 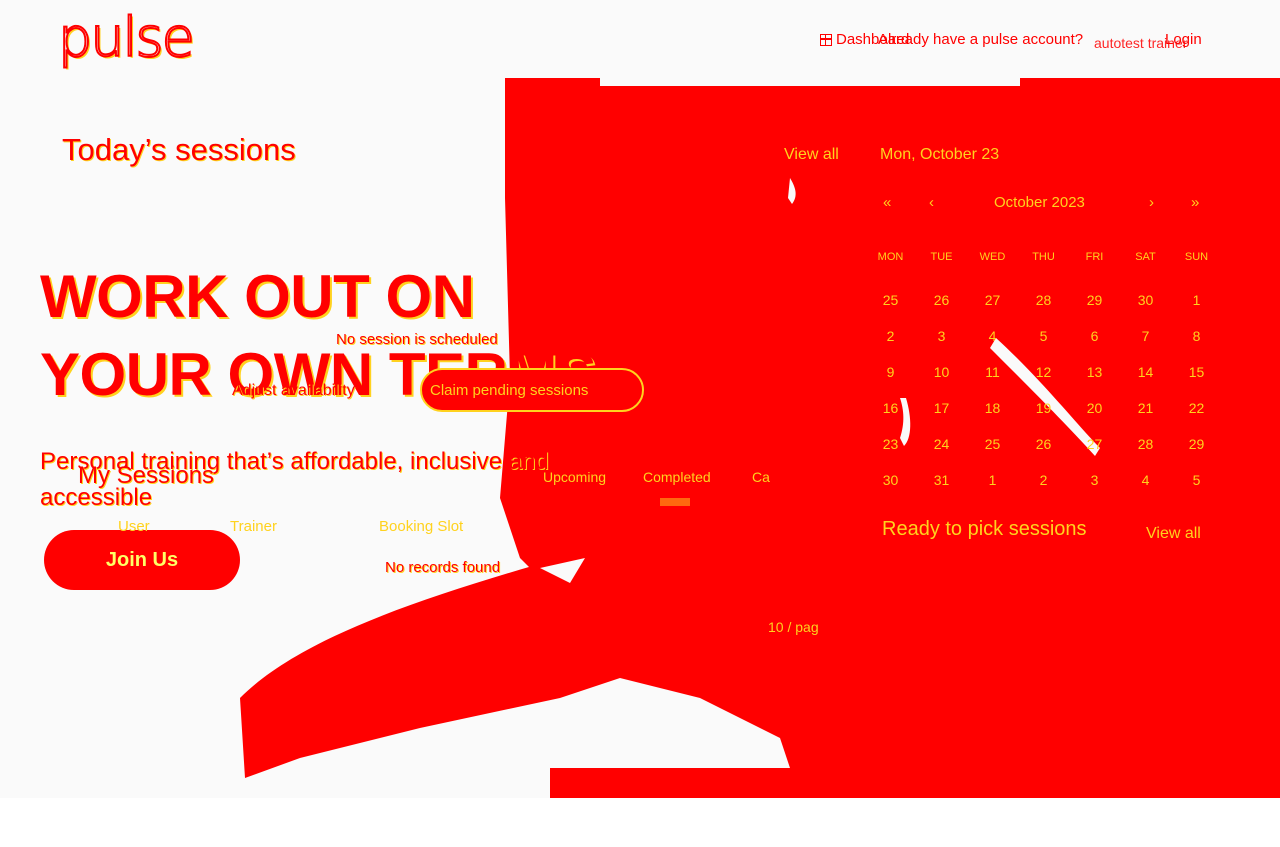 I want to click on calendar-day: 8, so click(x=1196, y=336).